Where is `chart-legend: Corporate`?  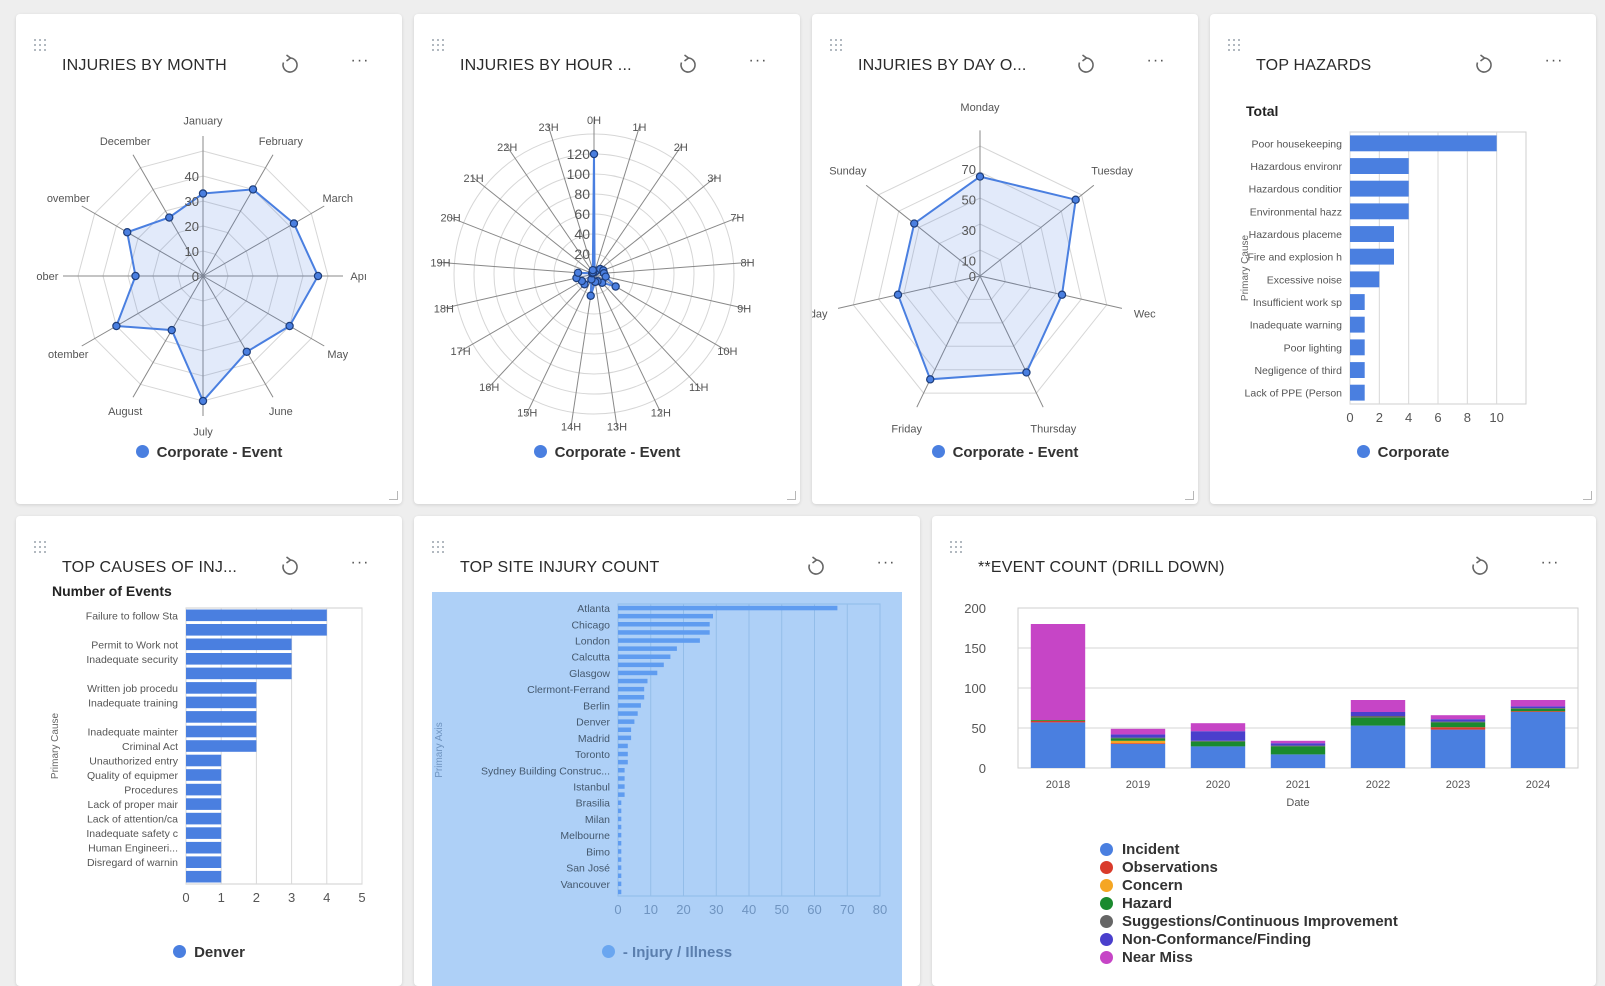
chart-legend: Corporate is located at coordinates (1403, 452).